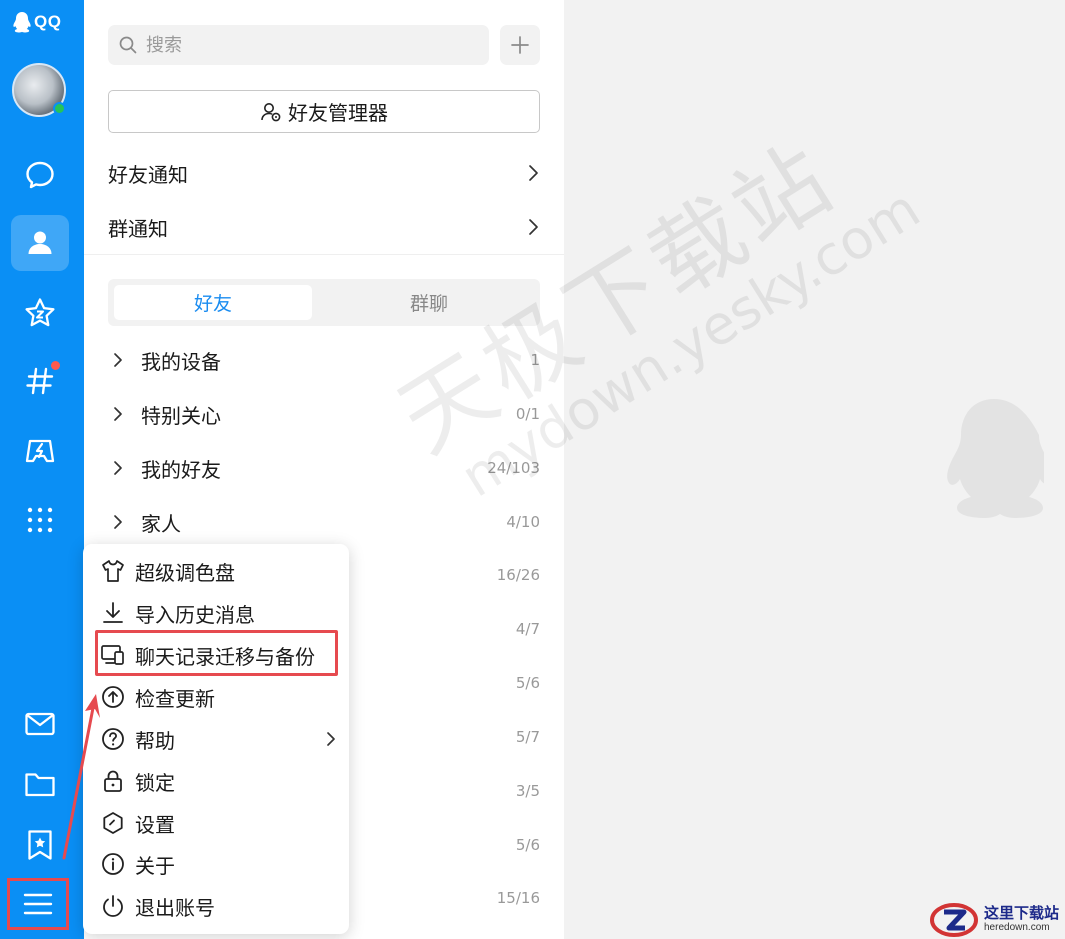 The image size is (1065, 939). What do you see at coordinates (324, 254) in the screenshot?
I see `section-divider` at bounding box center [324, 254].